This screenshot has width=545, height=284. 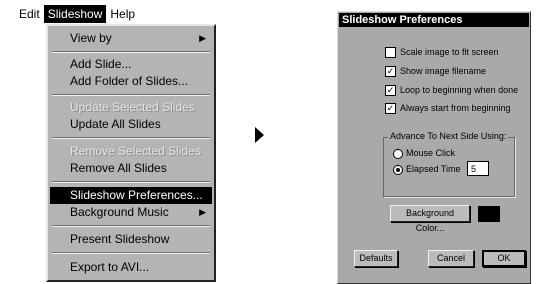 What do you see at coordinates (443, 71) in the screenshot?
I see `checkbox-label: Show image filename` at bounding box center [443, 71].